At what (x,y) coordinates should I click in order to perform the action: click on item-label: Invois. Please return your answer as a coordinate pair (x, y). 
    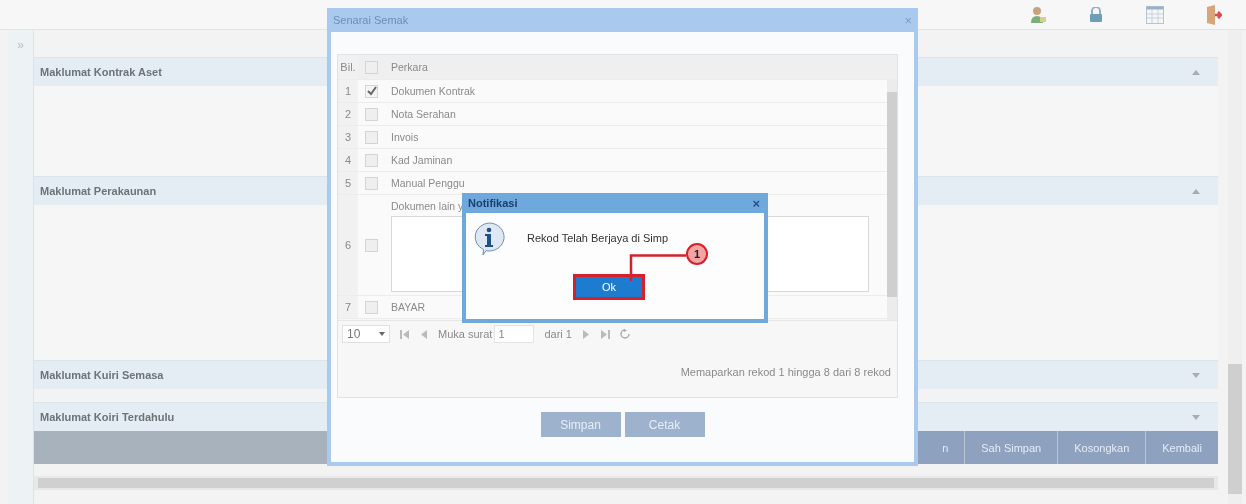
    Looking at the image, I should click on (404, 137).